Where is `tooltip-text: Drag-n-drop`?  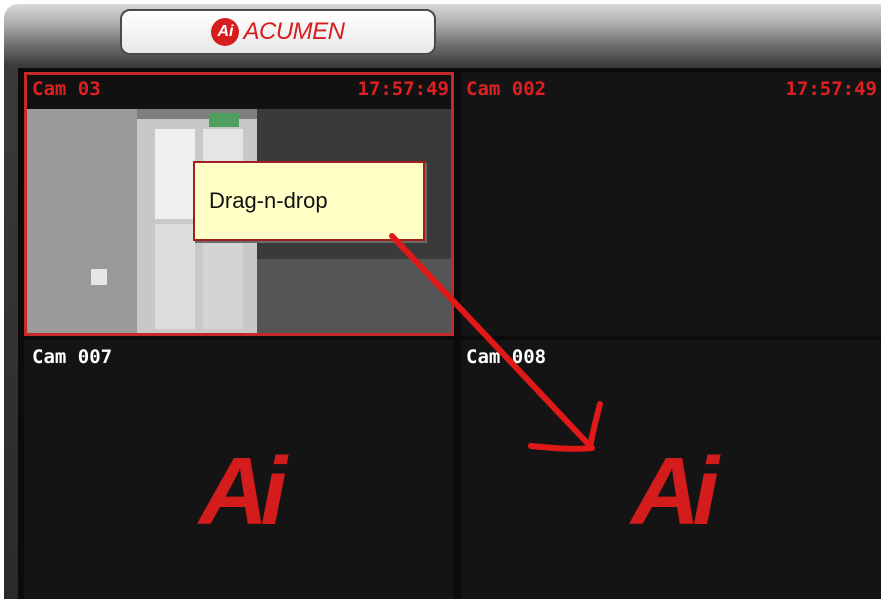 tooltip-text: Drag-n-drop is located at coordinates (268, 200).